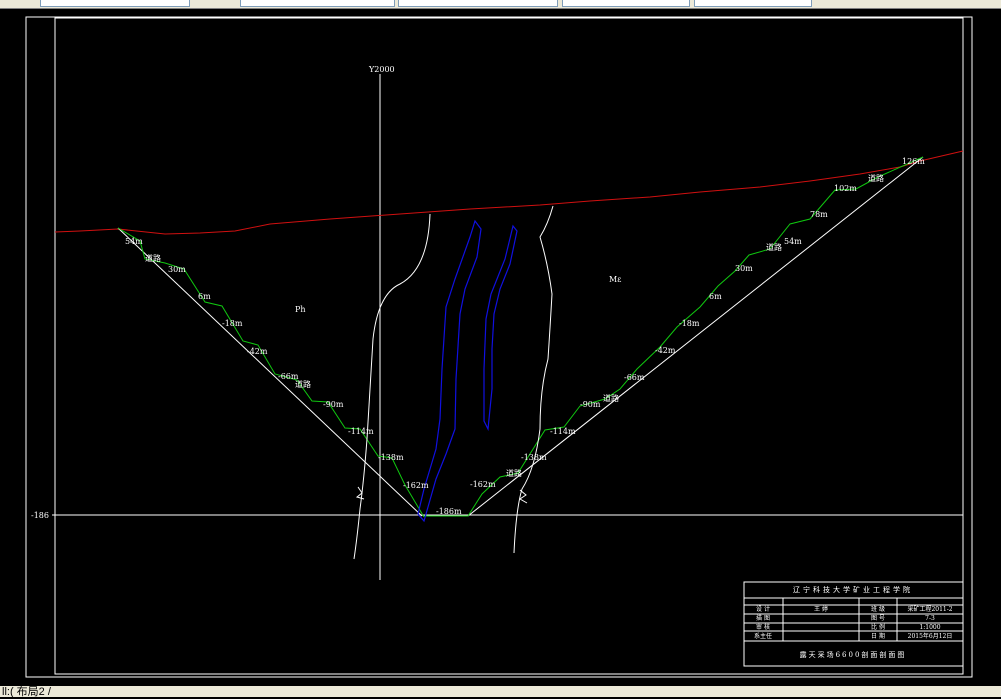 The width and height of the screenshot is (1001, 699). What do you see at coordinates (416, 485) in the screenshot?
I see `left-label: -162m` at bounding box center [416, 485].